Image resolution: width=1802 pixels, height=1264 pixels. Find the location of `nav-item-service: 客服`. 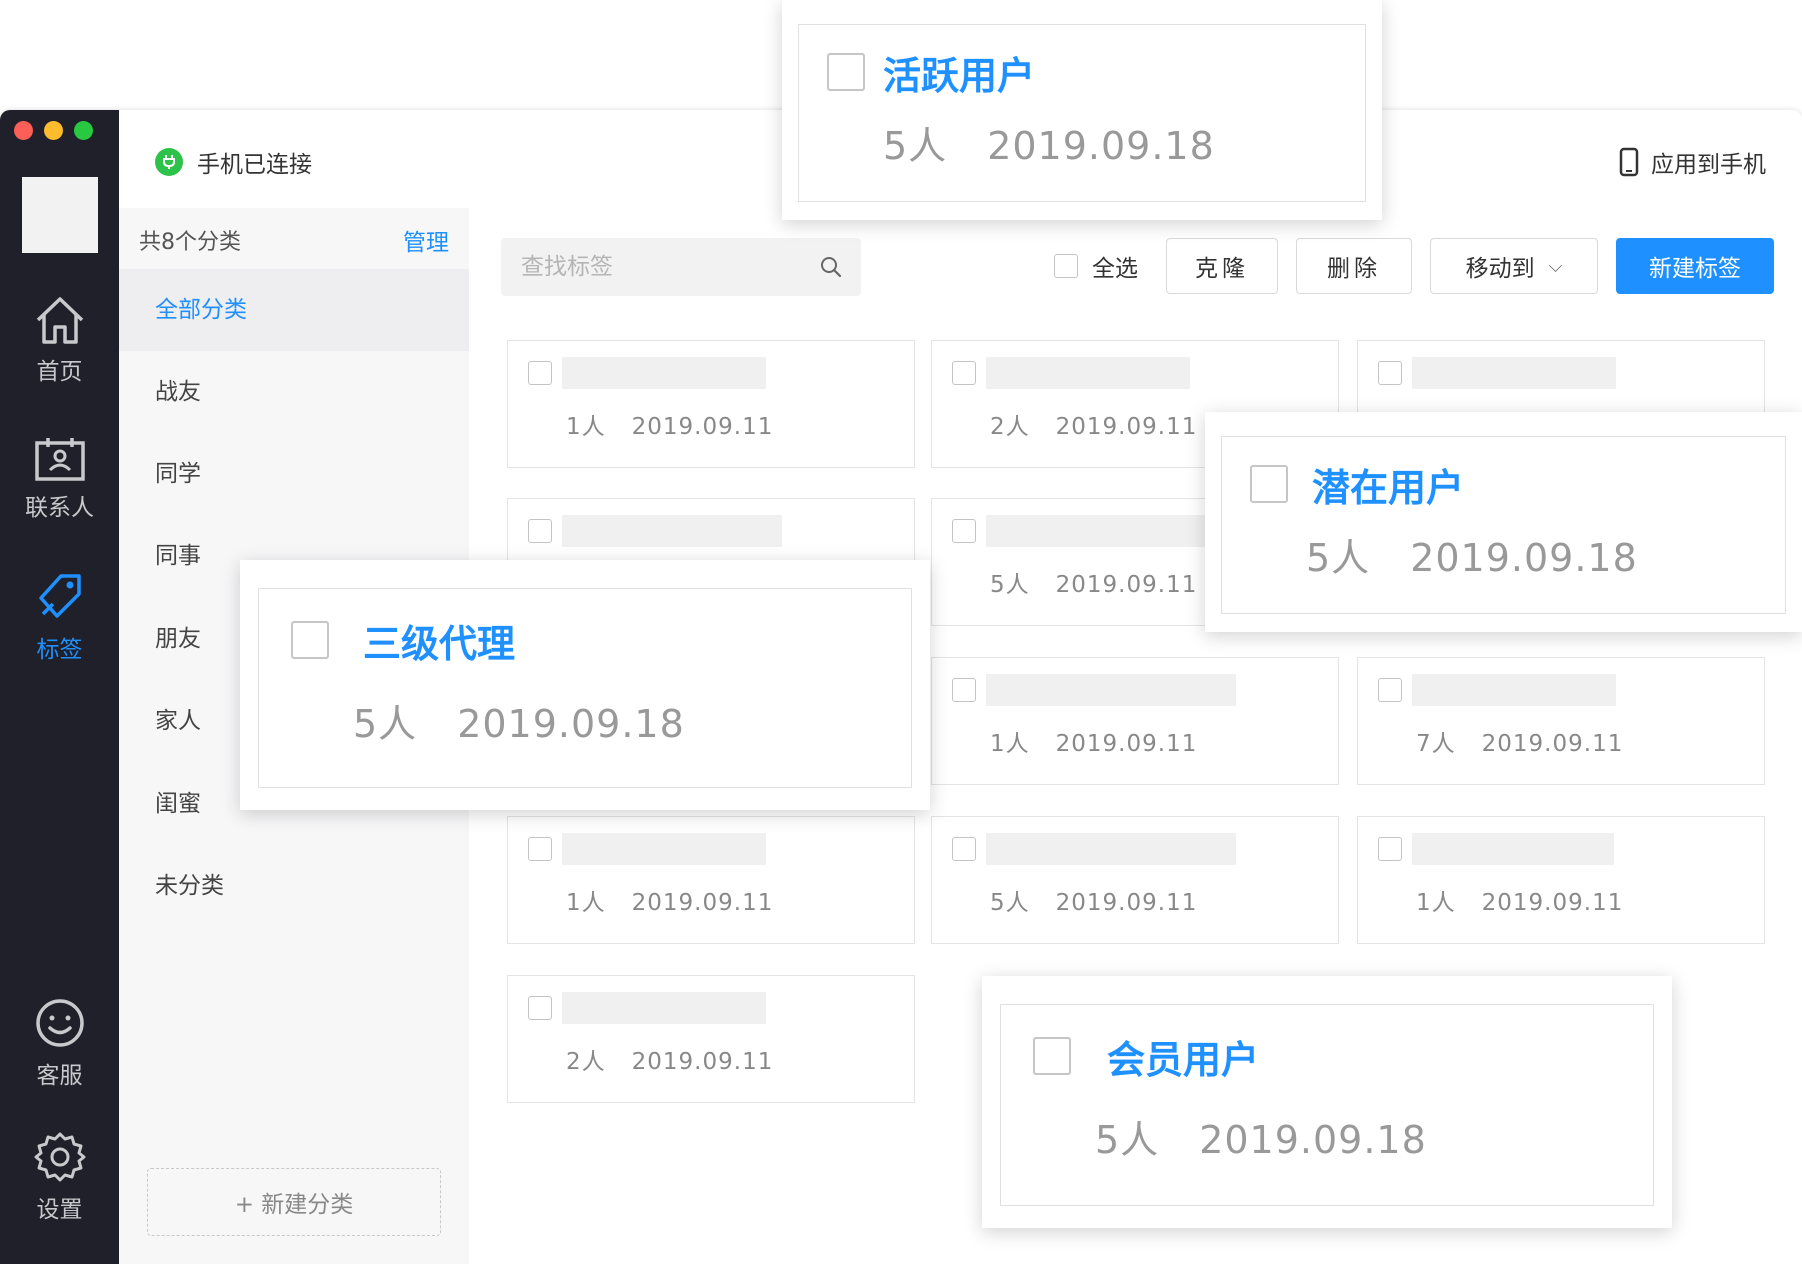

nav-item-service: 客服 is located at coordinates (59, 1043).